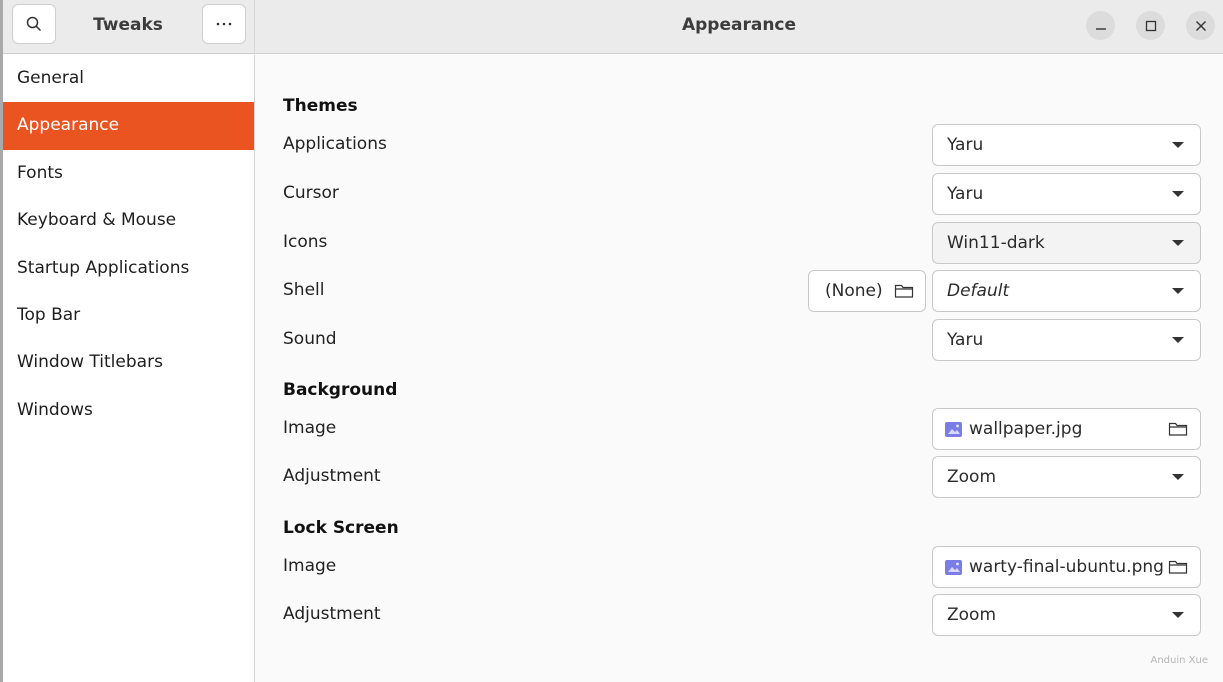  Describe the element at coordinates (310, 428) in the screenshot. I see `background-image-label: Image` at that location.